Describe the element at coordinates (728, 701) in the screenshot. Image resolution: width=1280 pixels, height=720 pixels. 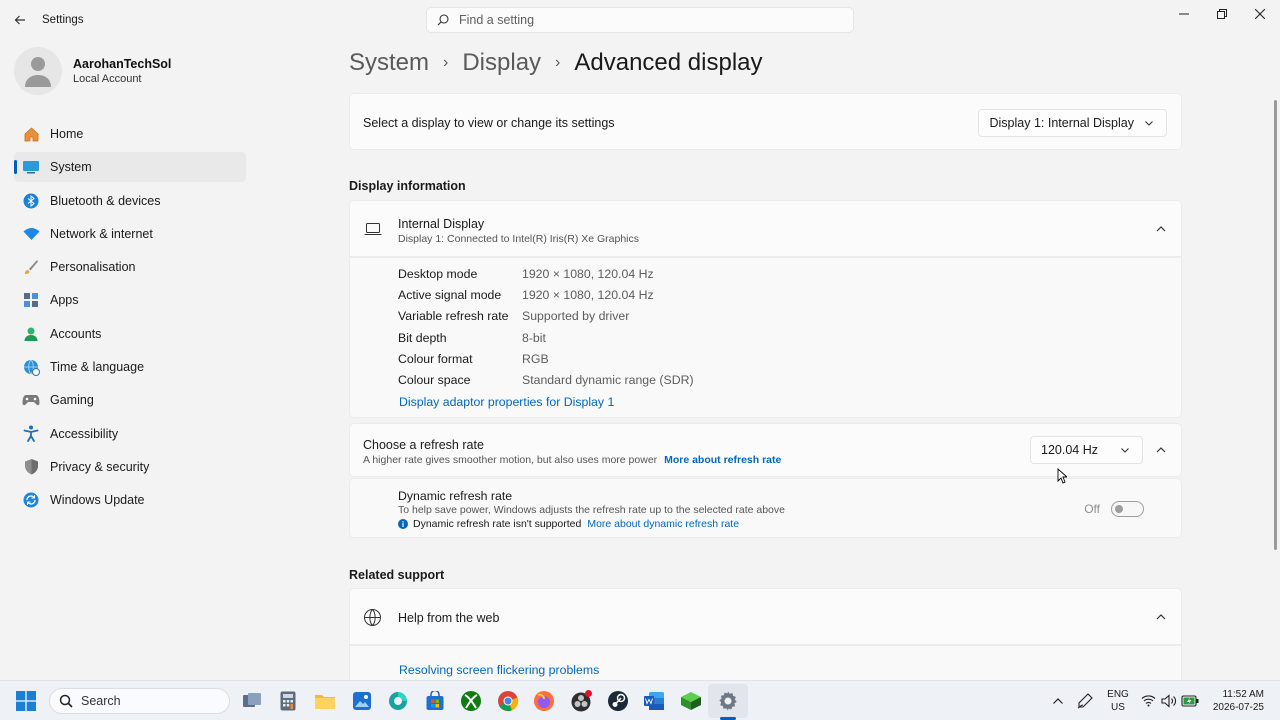
I see `settings-gear-icon` at that location.